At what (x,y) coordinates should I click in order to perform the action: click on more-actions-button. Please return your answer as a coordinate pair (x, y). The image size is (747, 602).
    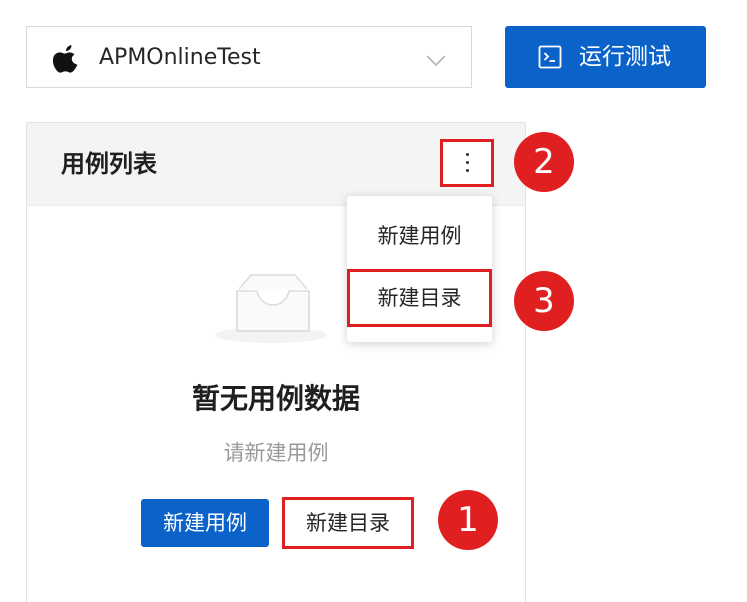
    Looking at the image, I should click on (467, 163).